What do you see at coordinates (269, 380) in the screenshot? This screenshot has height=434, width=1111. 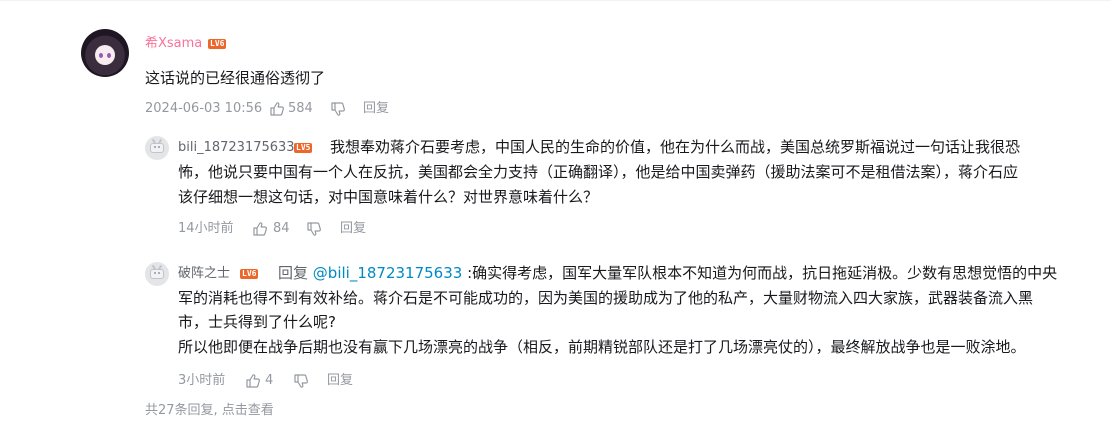 I see `like-count: 4` at bounding box center [269, 380].